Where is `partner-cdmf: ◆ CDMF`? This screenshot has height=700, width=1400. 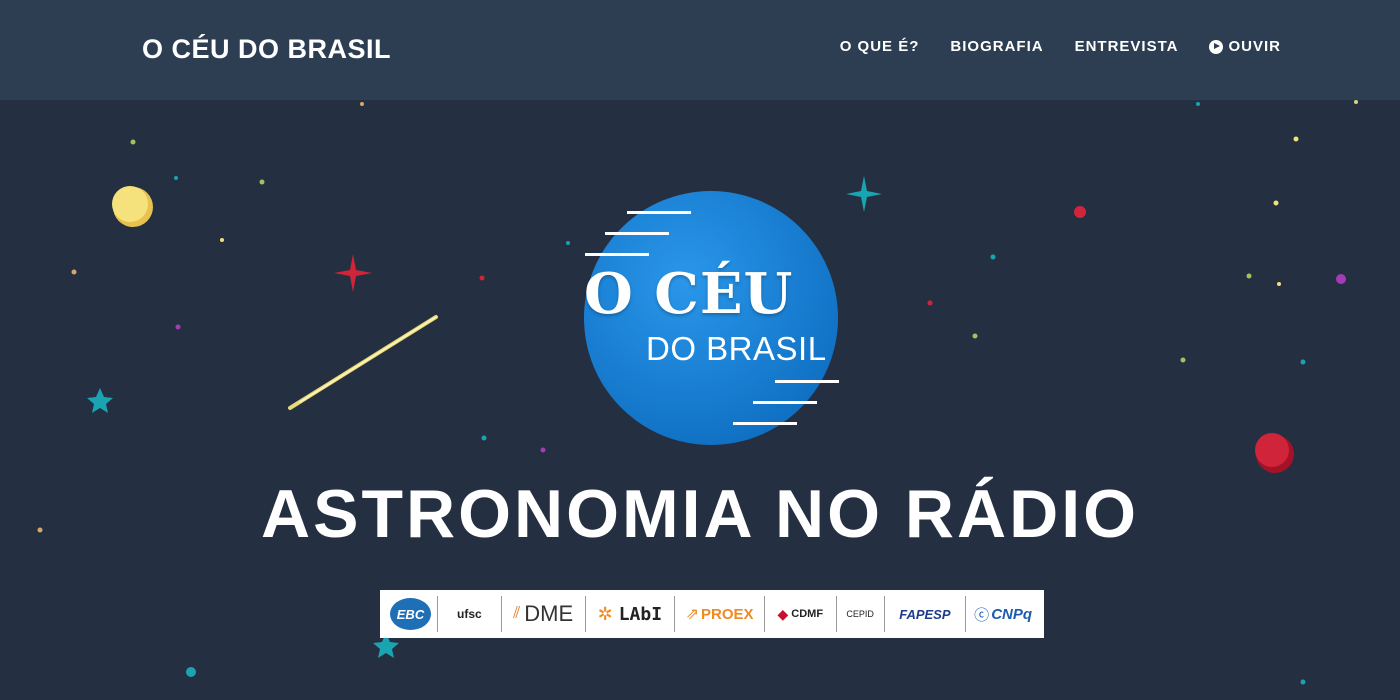 partner-cdmf: ◆ CDMF is located at coordinates (801, 614).